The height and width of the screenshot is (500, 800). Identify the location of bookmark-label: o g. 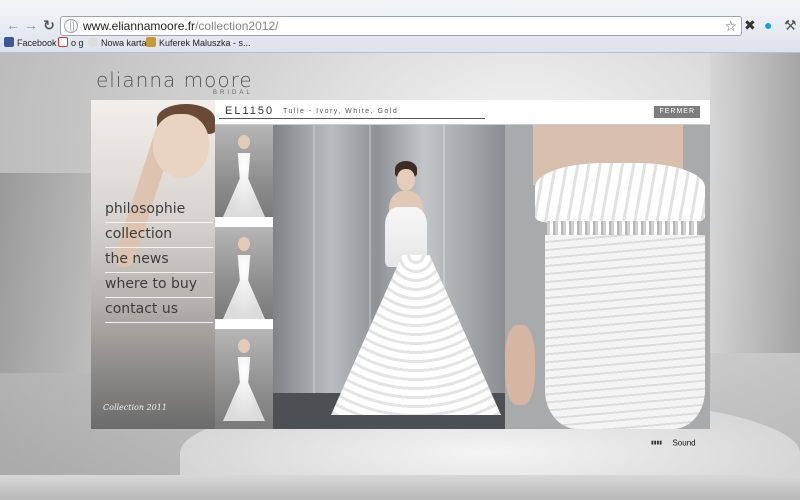
(77, 43).